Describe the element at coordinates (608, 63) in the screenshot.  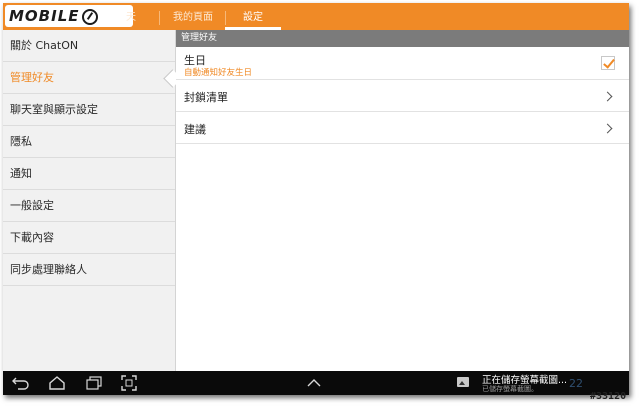
I see `birthday-checkbox` at that location.